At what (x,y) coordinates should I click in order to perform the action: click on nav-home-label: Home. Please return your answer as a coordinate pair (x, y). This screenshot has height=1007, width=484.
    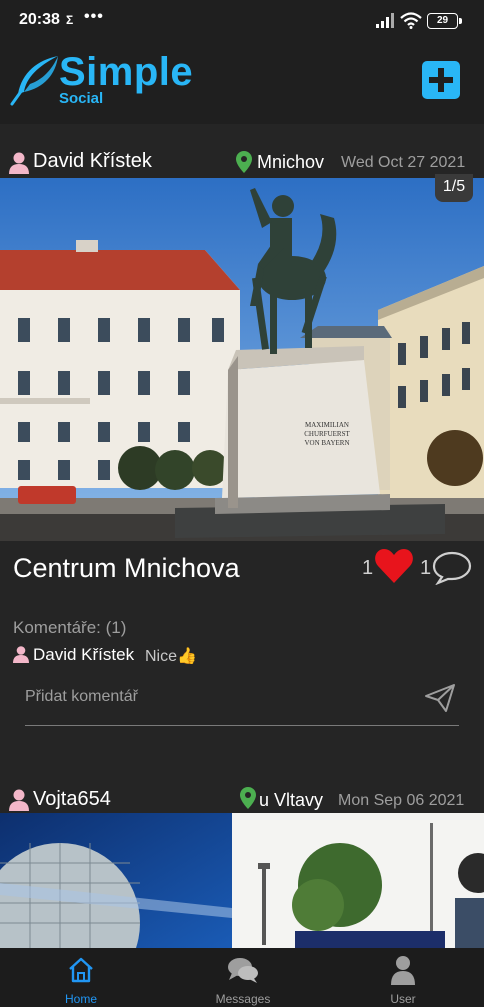
    Looking at the image, I should click on (80, 999).